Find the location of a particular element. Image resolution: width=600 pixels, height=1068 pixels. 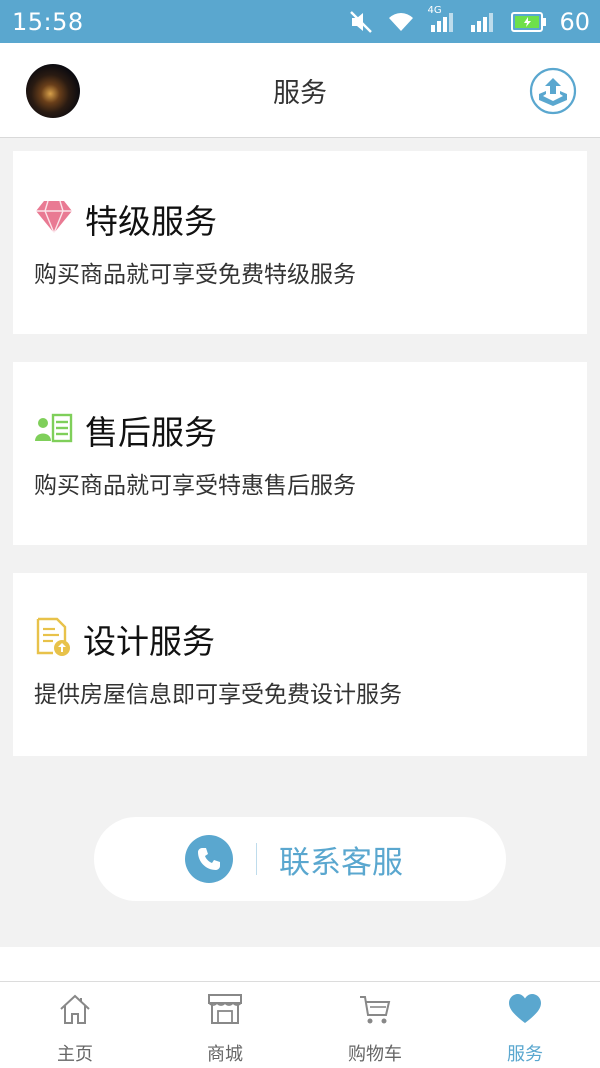

upload-button is located at coordinates (553, 91).